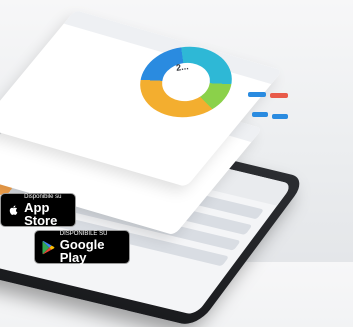 The image size is (353, 327). What do you see at coordinates (83, 233) in the screenshot?
I see `badge-small-text: DISPONIBILE SU` at bounding box center [83, 233].